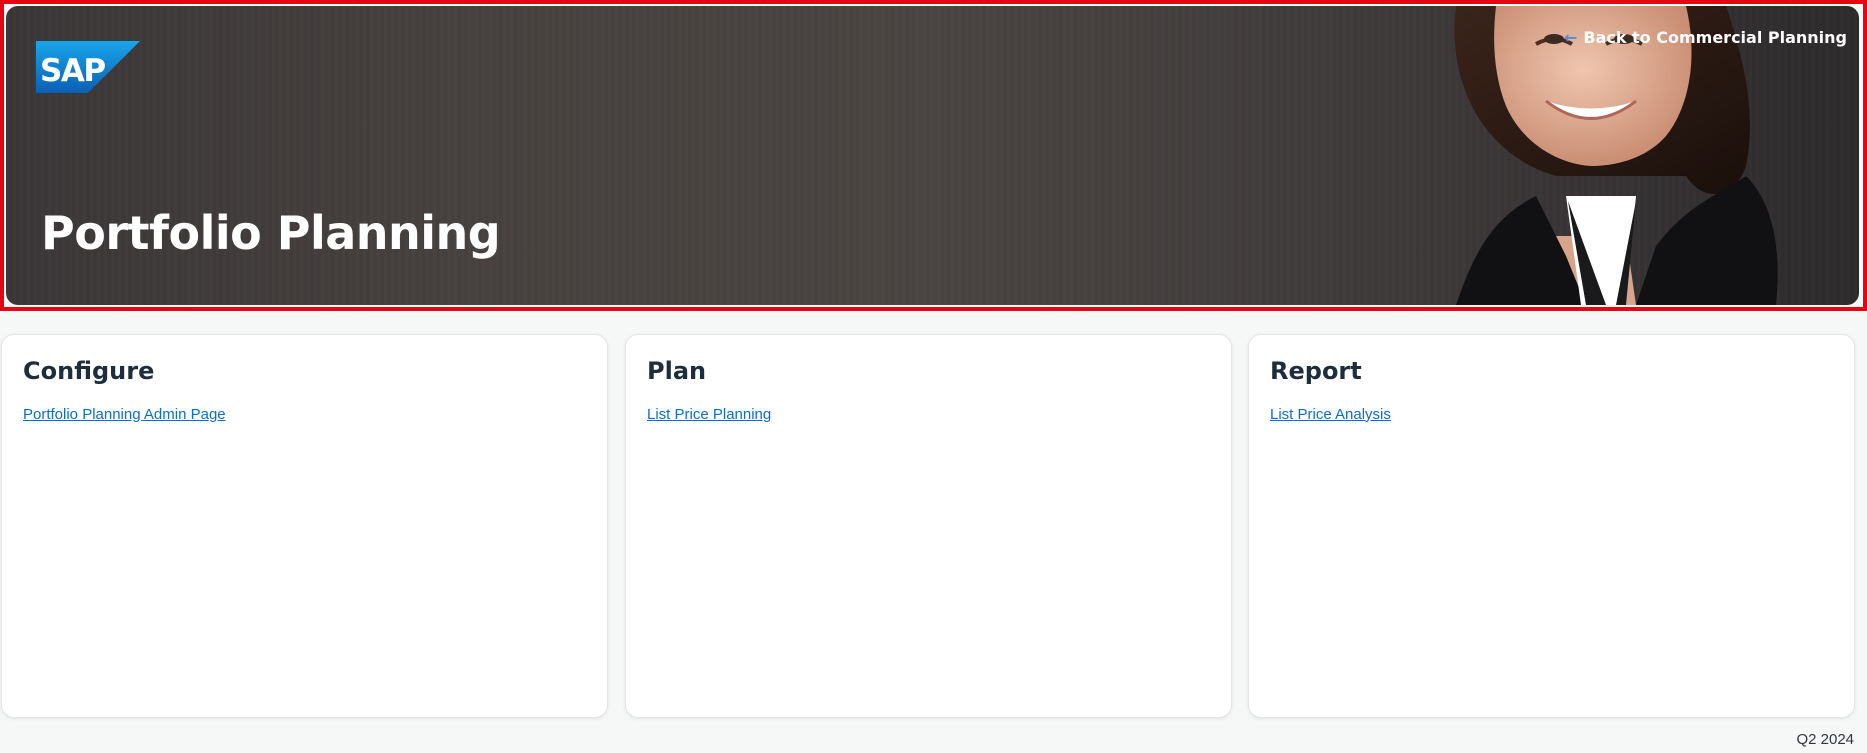 The width and height of the screenshot is (1867, 753). What do you see at coordinates (1330, 414) in the screenshot?
I see `list-price-analysis-link: List Price Analysis` at bounding box center [1330, 414].